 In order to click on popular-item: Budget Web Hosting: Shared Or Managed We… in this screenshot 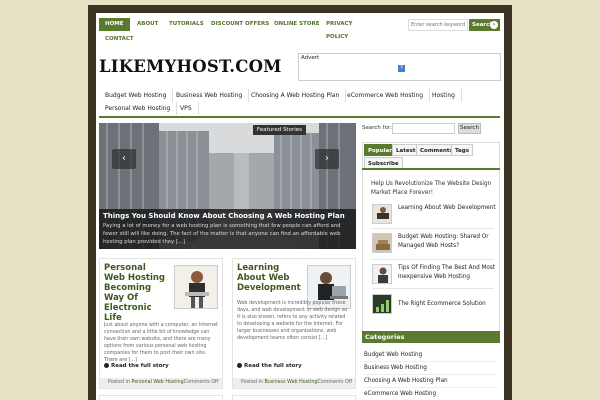, I will do `click(434, 244)`.